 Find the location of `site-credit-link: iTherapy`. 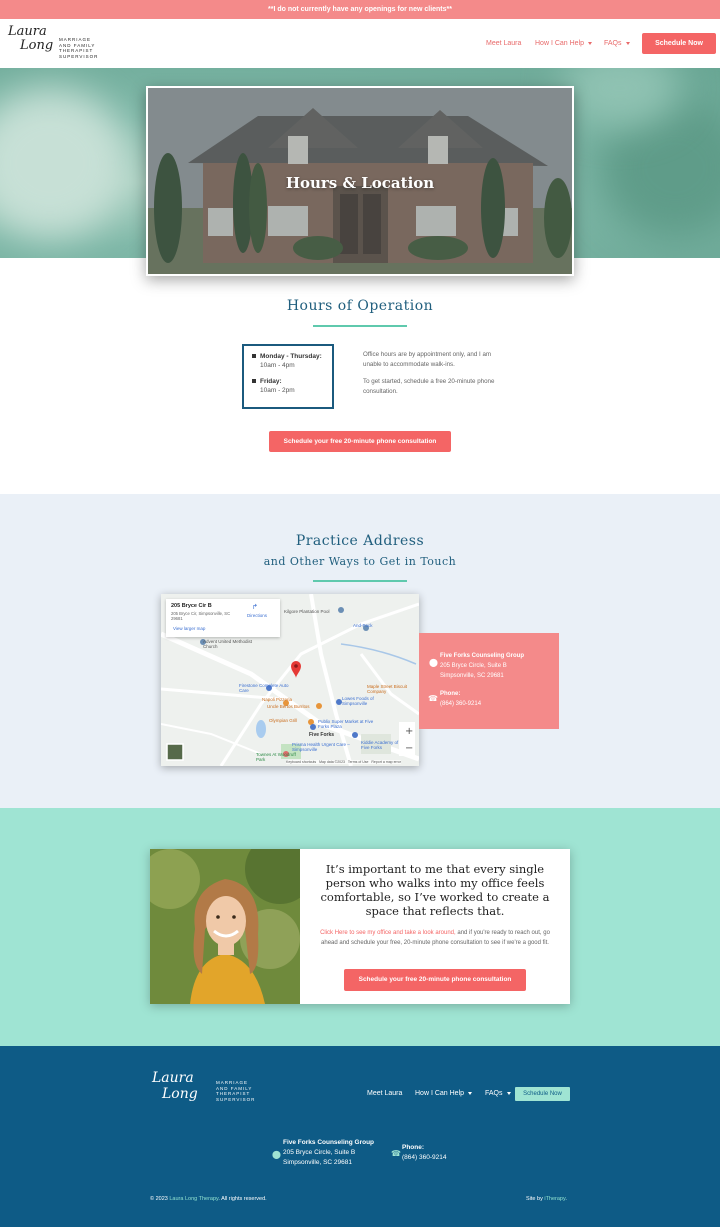

site-credit-link: iTherapy is located at coordinates (554, 1199).